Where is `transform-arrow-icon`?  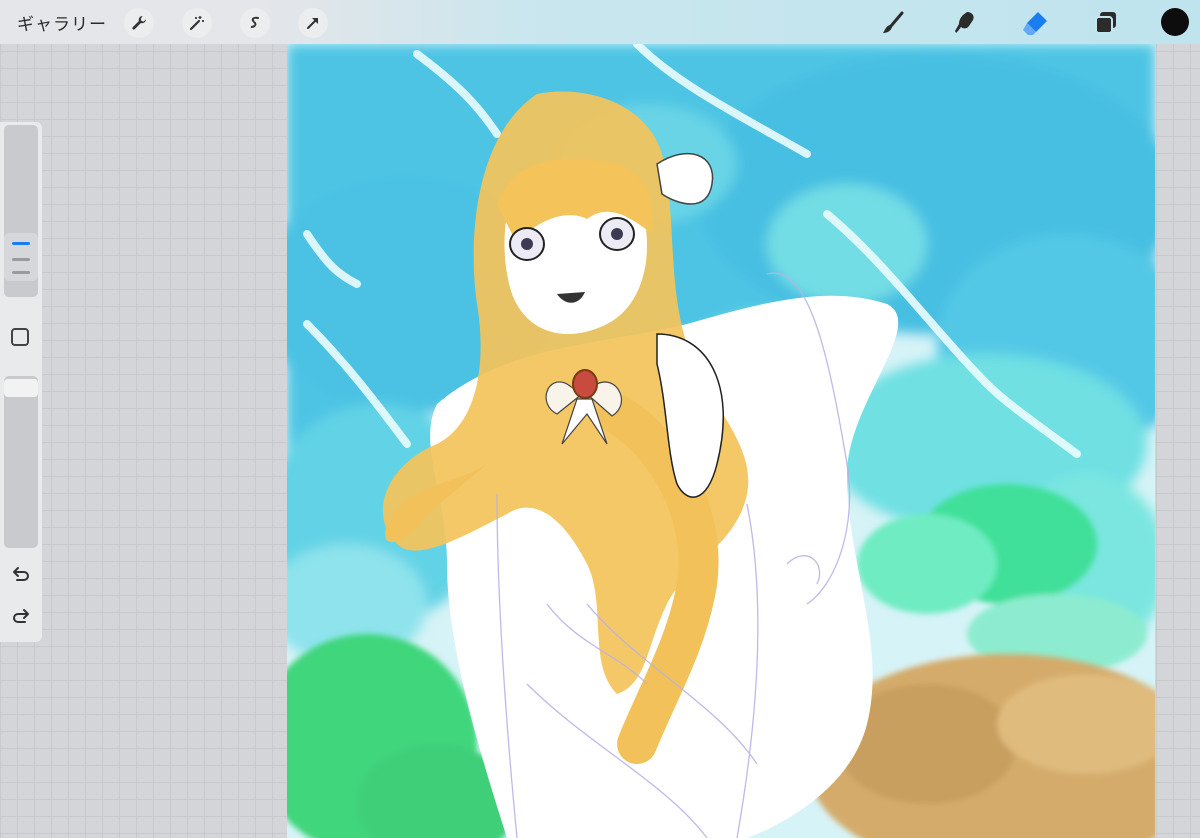 transform-arrow-icon is located at coordinates (313, 23).